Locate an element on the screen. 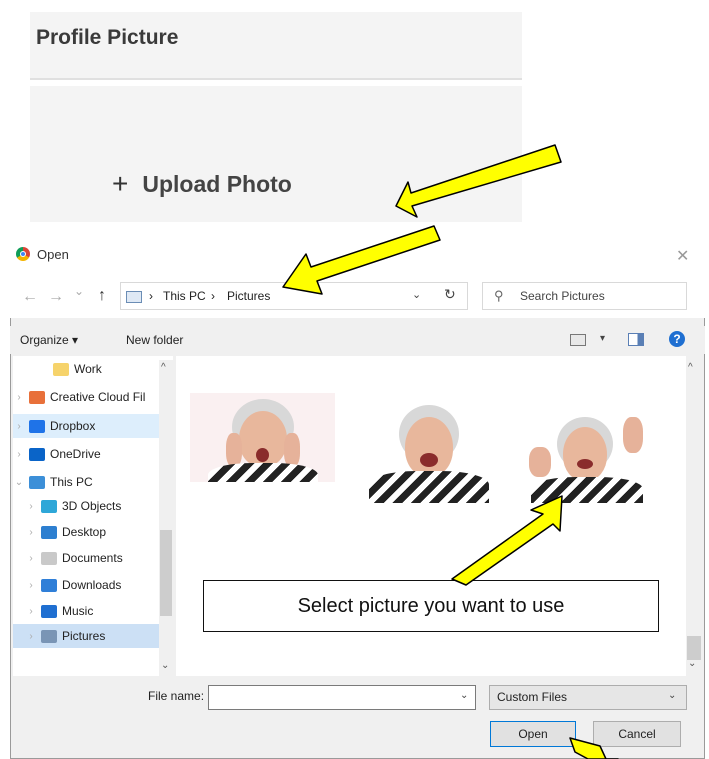  nav-item-downloads: › Downloads is located at coordinates (86, 585).